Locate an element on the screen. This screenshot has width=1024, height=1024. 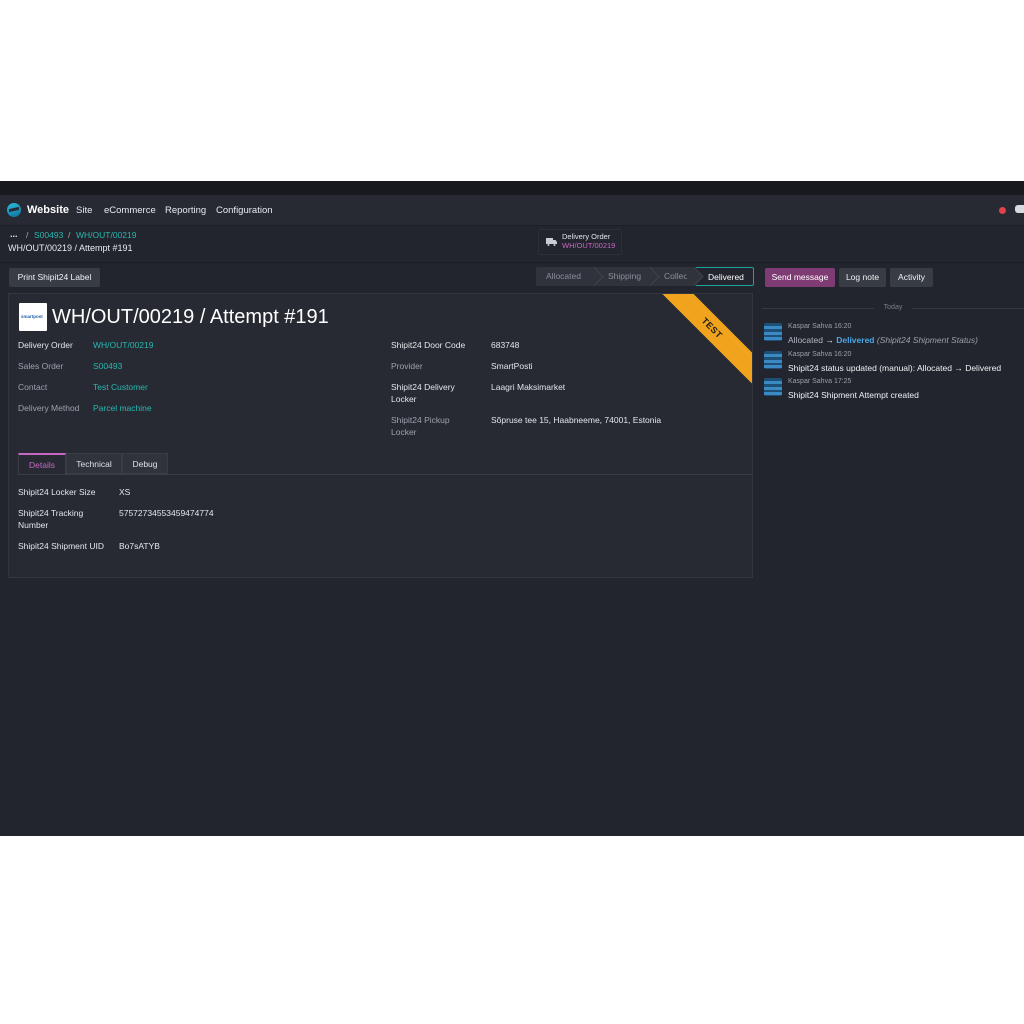
field-label-sales-order: Sales Order is located at coordinates (41, 366).